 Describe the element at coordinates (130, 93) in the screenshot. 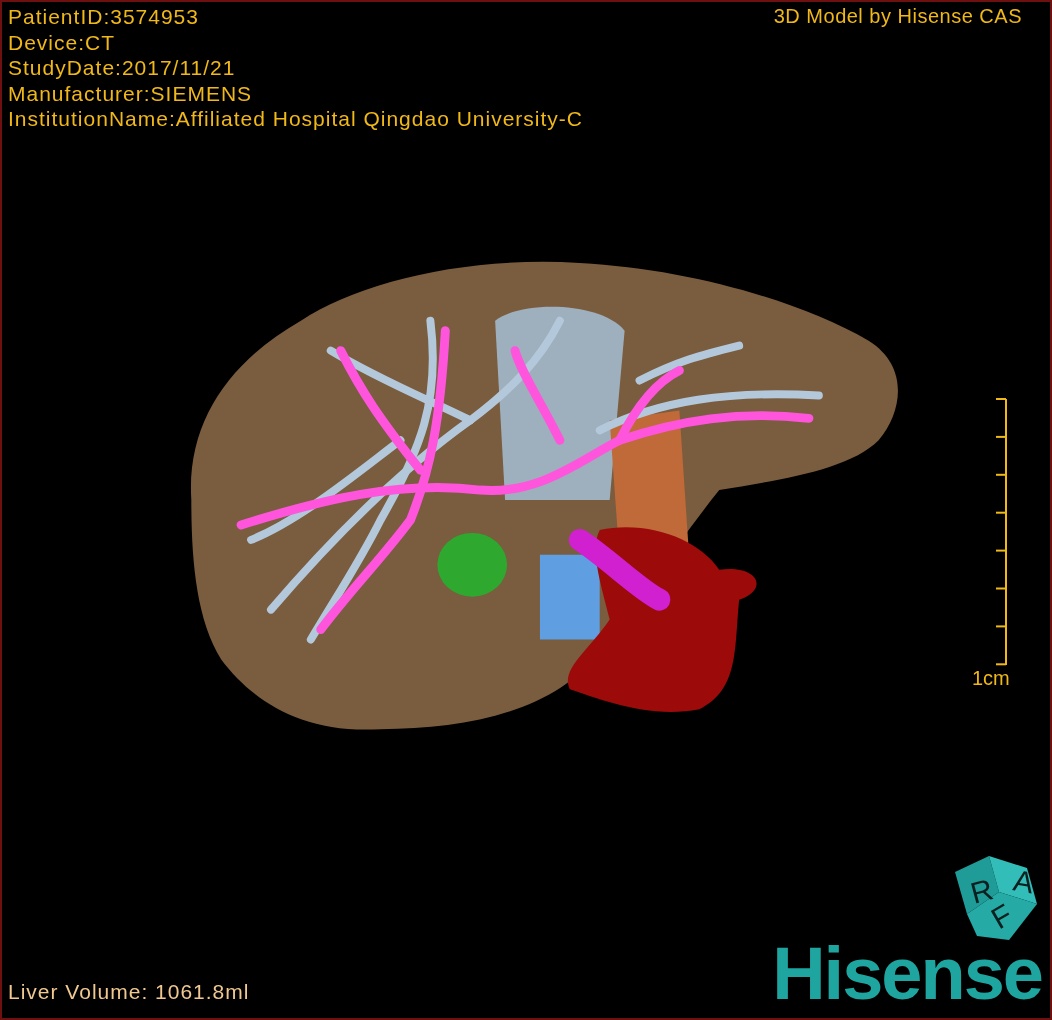

I see `study-info-text: Manufacturer:SIEMENS` at that location.